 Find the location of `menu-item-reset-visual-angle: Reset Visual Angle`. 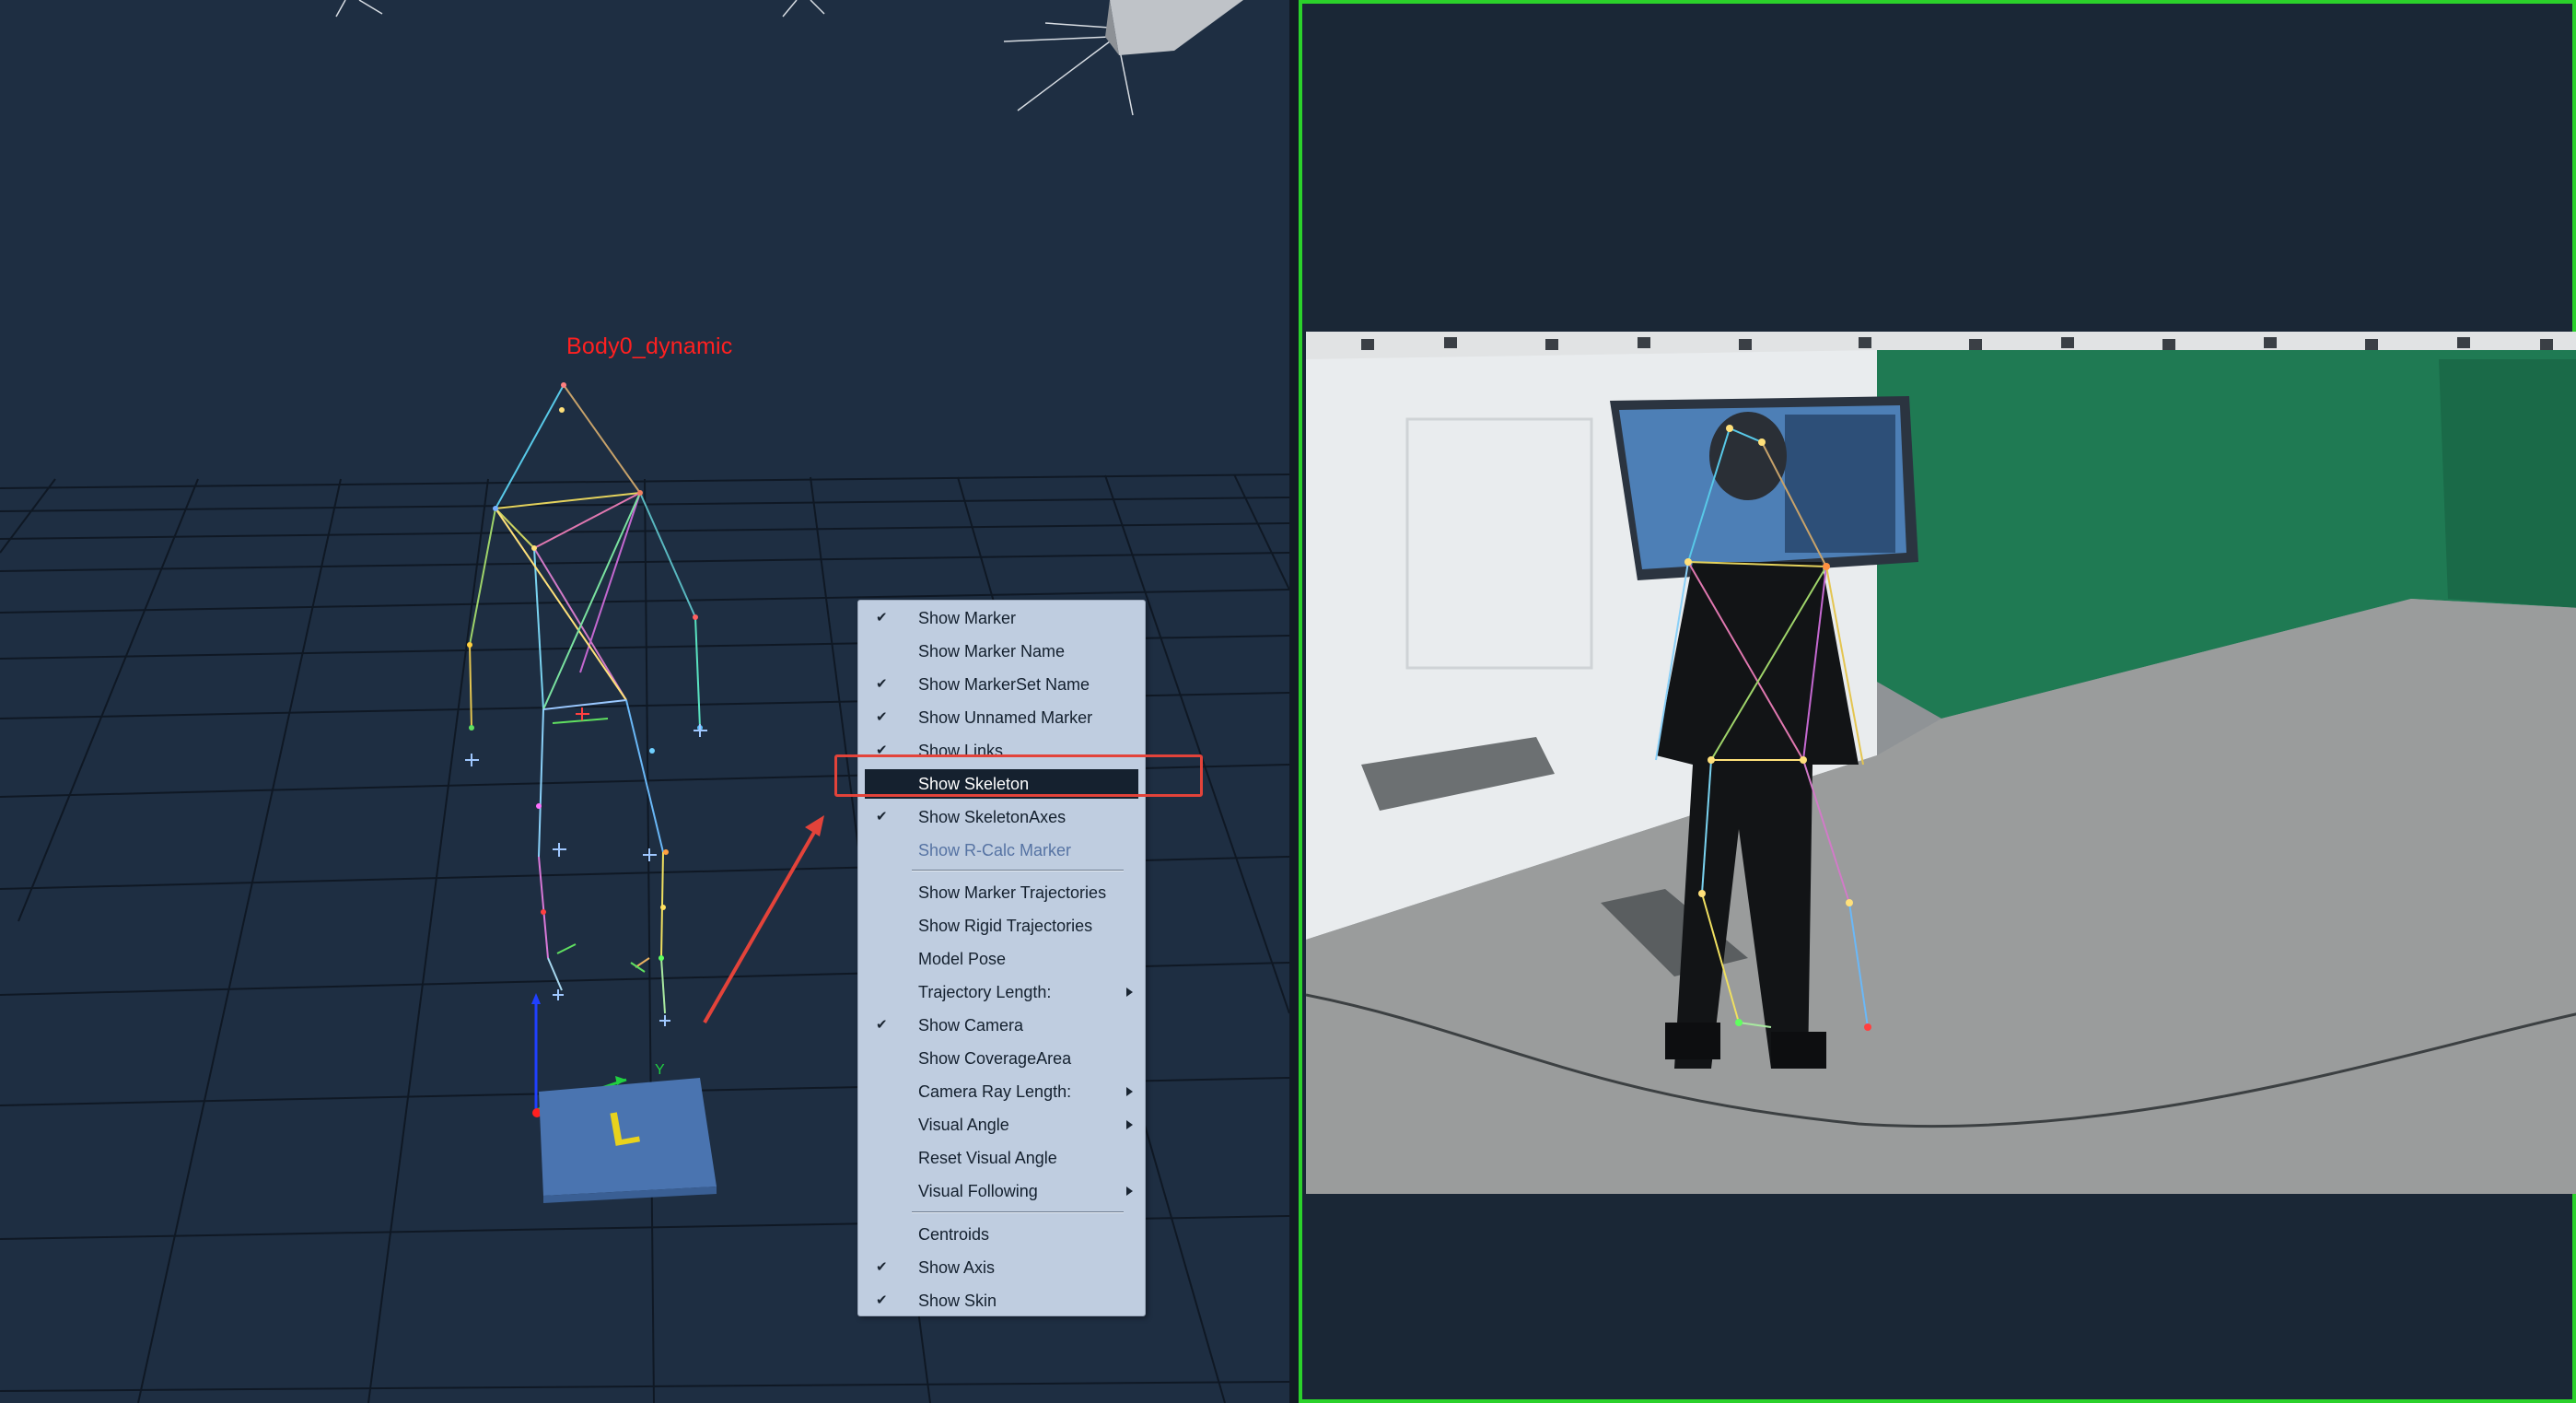

menu-item-reset-visual-angle: Reset Visual Angle is located at coordinates (1002, 1158).